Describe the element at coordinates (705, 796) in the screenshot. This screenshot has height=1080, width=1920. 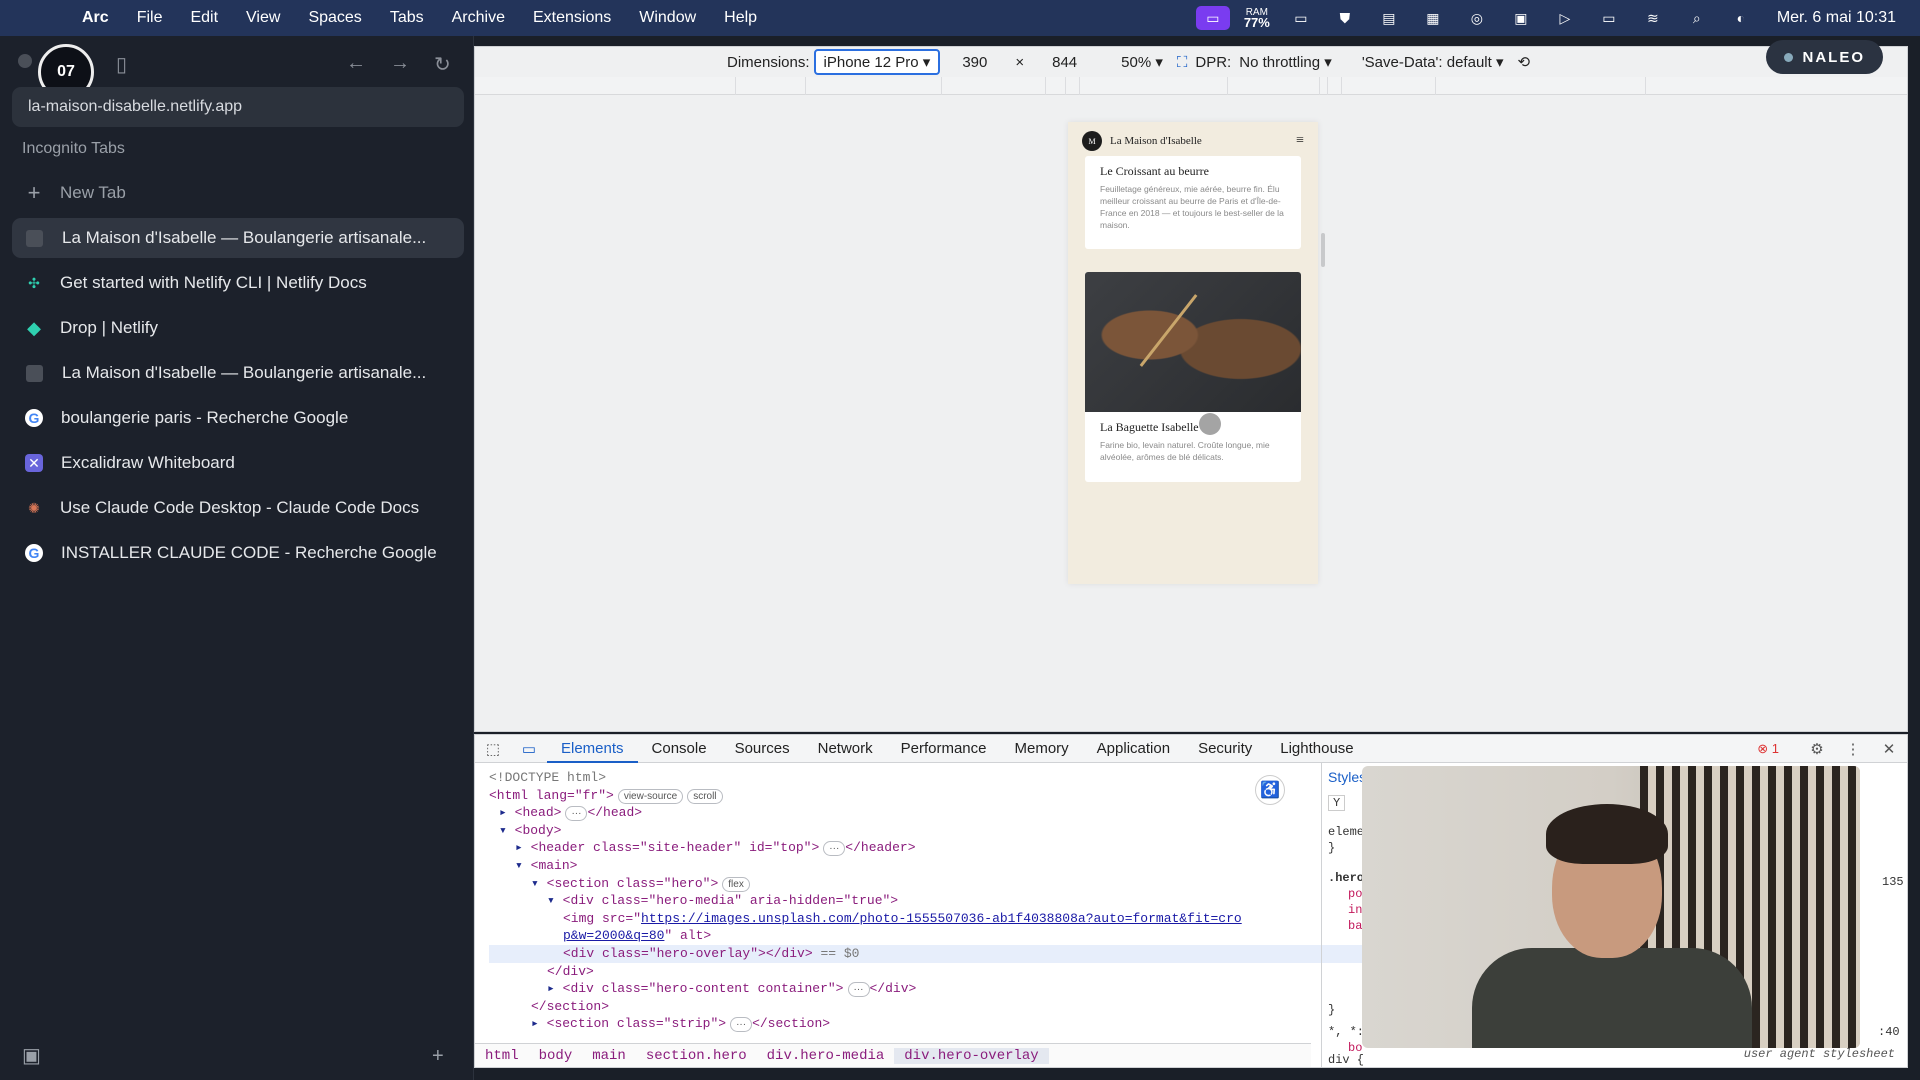
I see `scroll-pill: scroll` at that location.